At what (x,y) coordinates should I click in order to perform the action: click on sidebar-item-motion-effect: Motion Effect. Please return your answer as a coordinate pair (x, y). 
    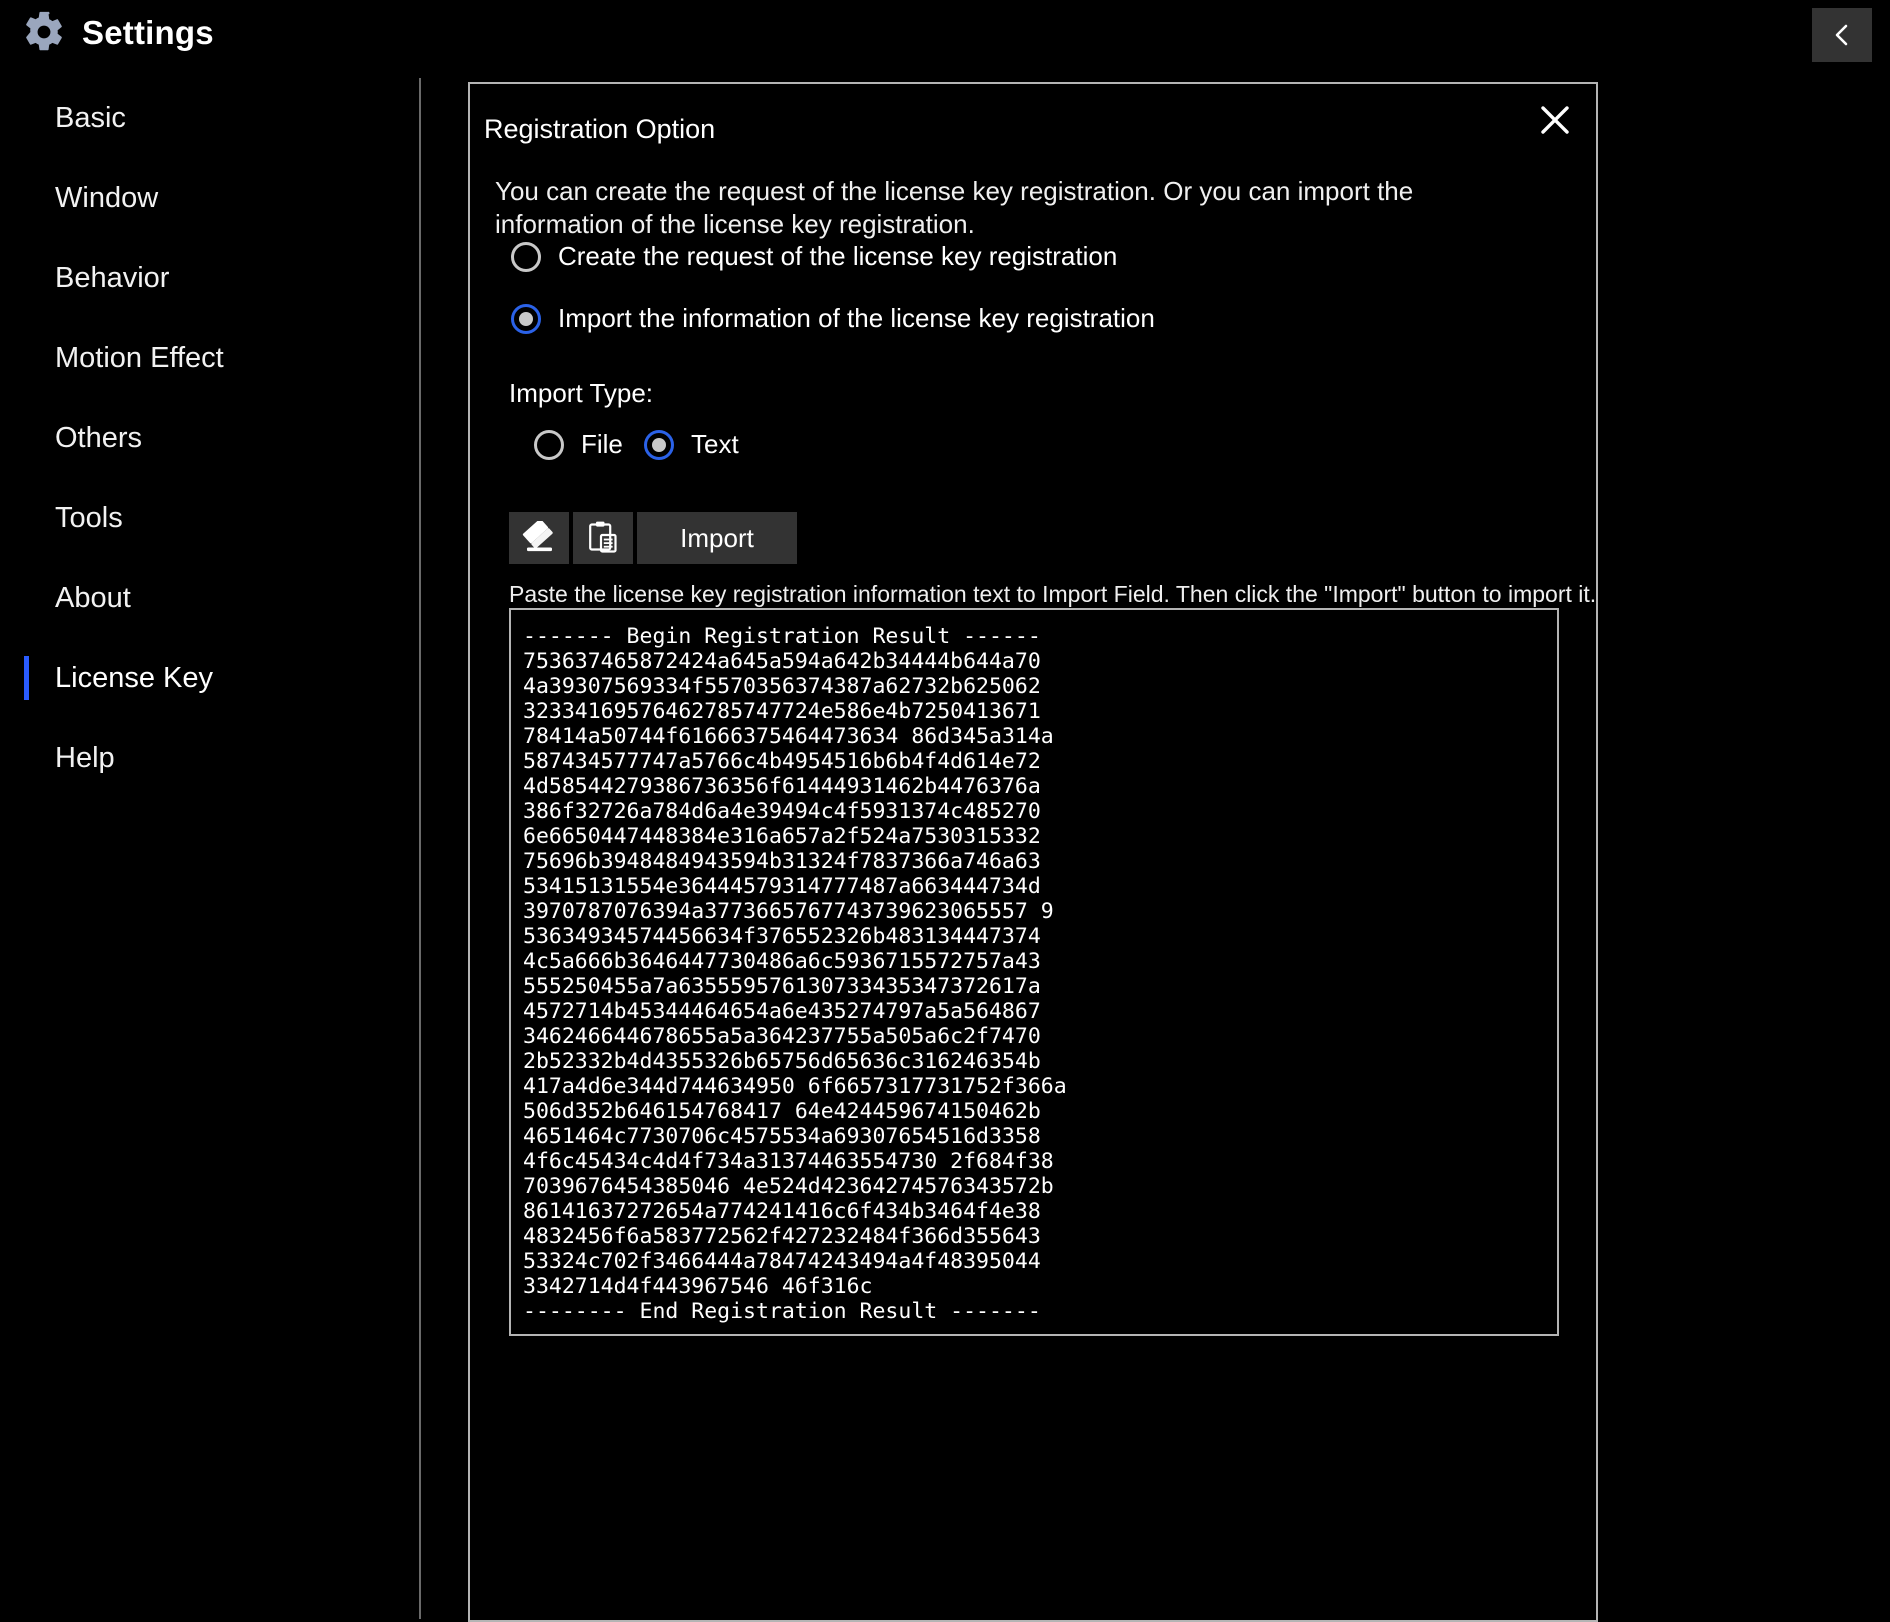
    Looking at the image, I should click on (209, 358).